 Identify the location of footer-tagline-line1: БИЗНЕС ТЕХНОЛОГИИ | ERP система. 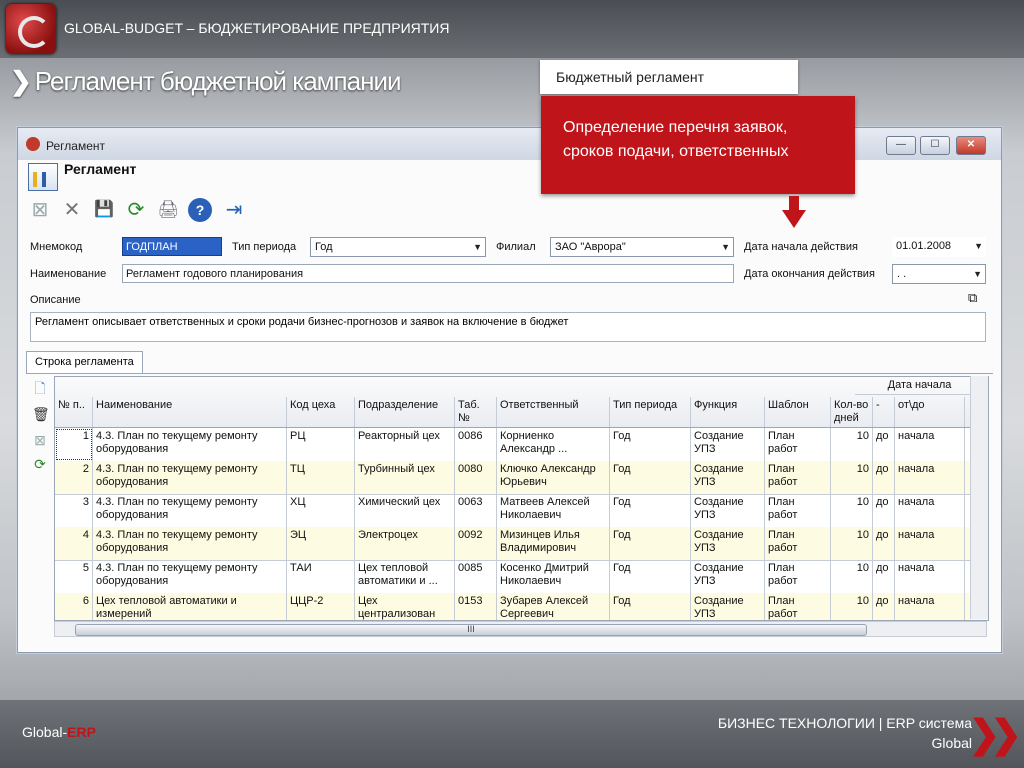
(844, 723).